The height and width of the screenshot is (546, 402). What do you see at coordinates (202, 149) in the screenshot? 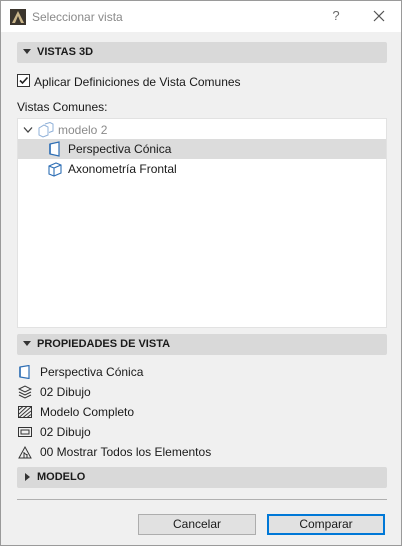
I see `tree-item-perspectiva-conica: Perspectiva Cónica` at bounding box center [202, 149].